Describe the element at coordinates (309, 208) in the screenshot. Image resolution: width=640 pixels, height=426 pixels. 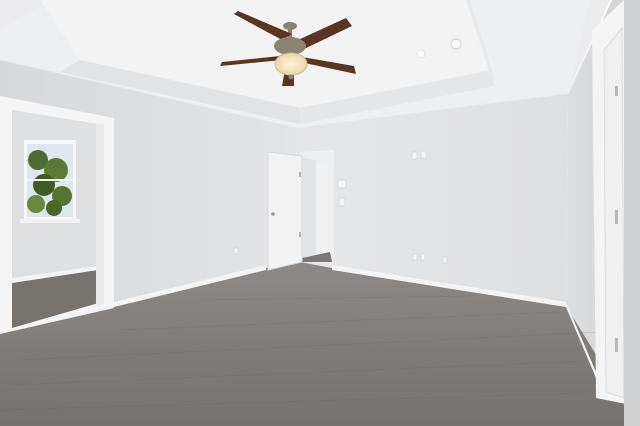
I see `hall-inner-wall` at that location.